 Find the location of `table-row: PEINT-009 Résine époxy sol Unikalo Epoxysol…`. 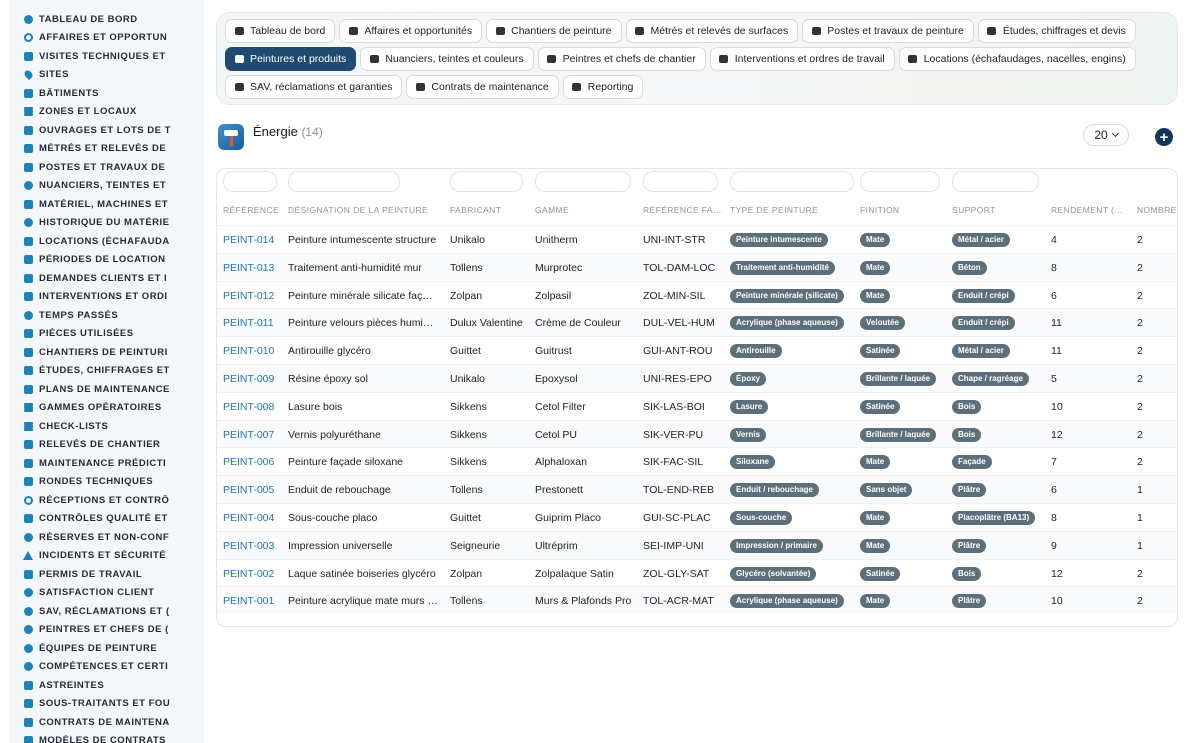

table-row: PEINT-009 Résine époxy sol Unikalo Epoxysol… is located at coordinates (697, 377).